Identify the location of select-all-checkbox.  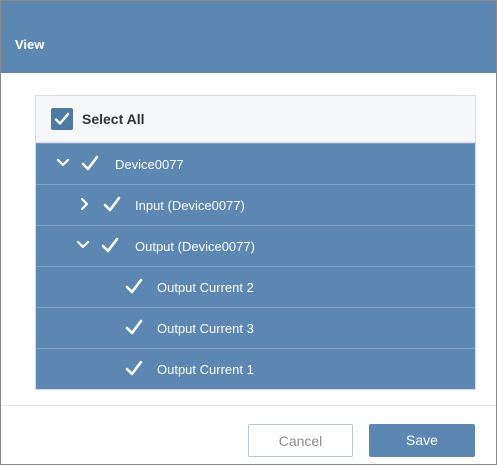
(62, 119).